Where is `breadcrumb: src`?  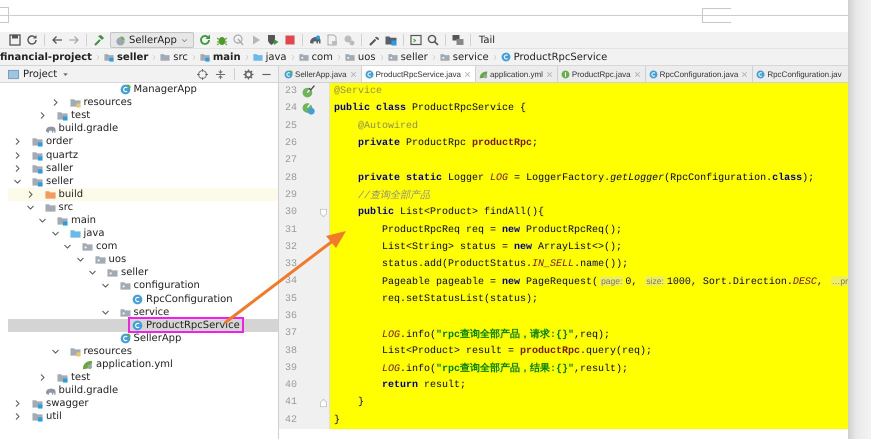
breadcrumb: src is located at coordinates (174, 57).